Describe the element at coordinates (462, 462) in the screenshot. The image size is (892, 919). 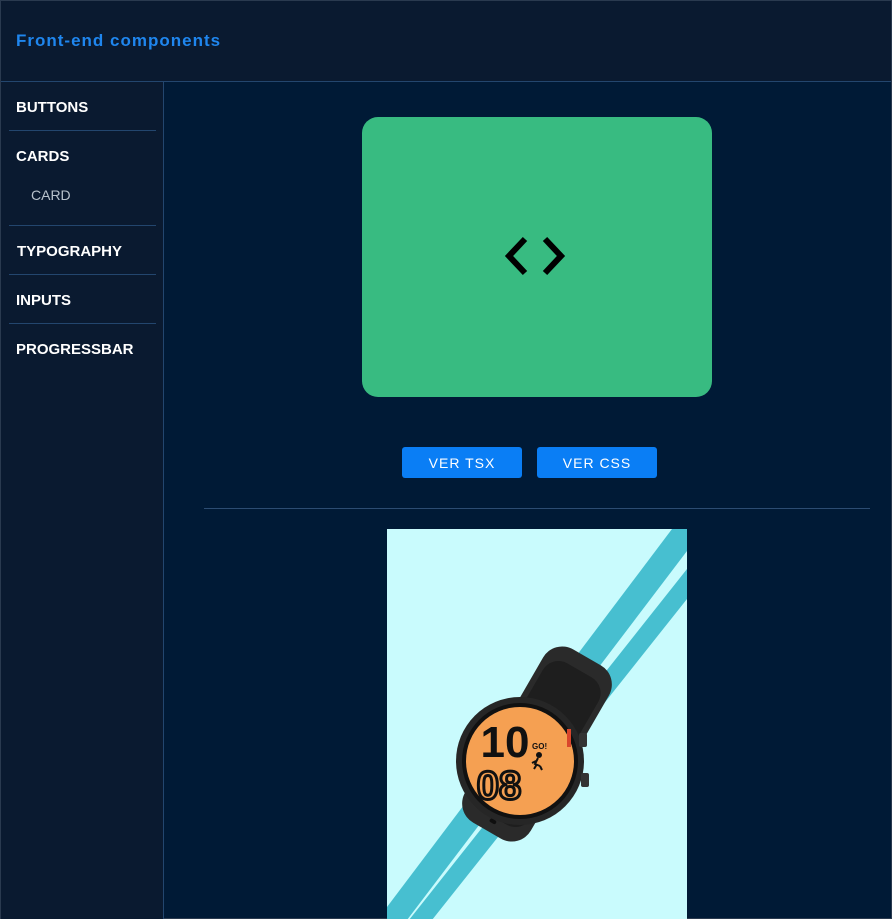
I see `view-tsx-button: VER TSX` at that location.